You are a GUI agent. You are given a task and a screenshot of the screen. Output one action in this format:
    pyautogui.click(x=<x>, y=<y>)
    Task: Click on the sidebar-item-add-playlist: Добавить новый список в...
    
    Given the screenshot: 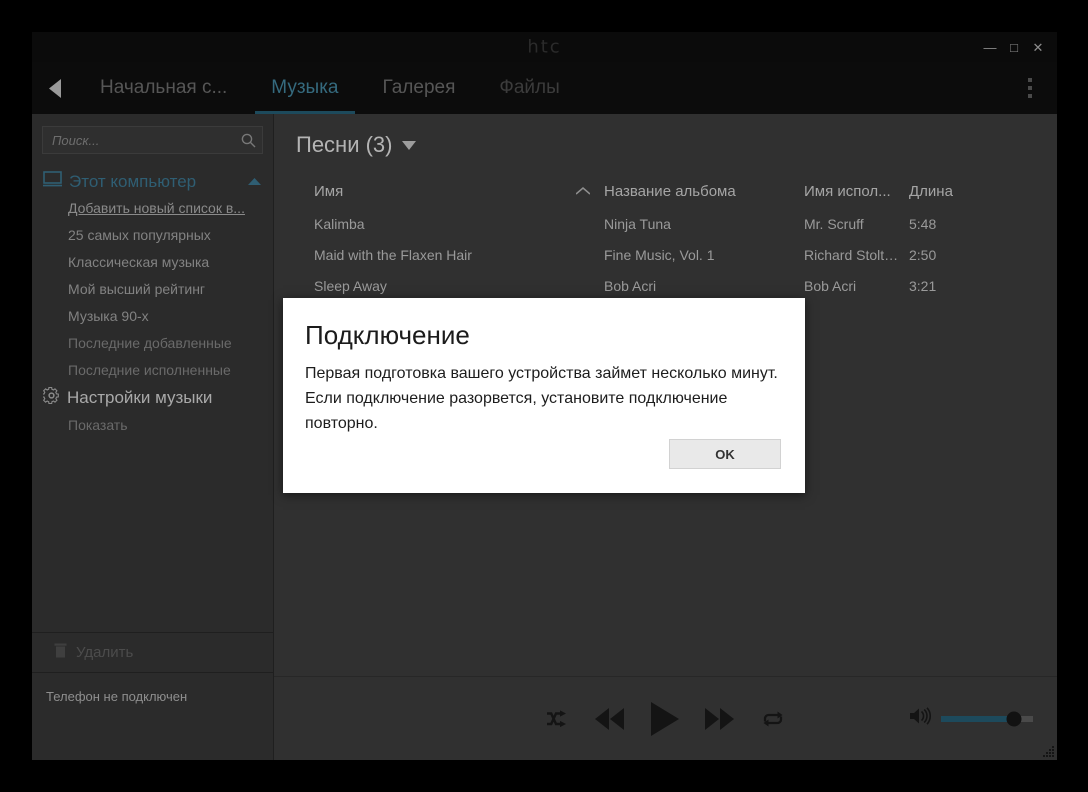 What is the action you would take?
    pyautogui.click(x=152, y=208)
    